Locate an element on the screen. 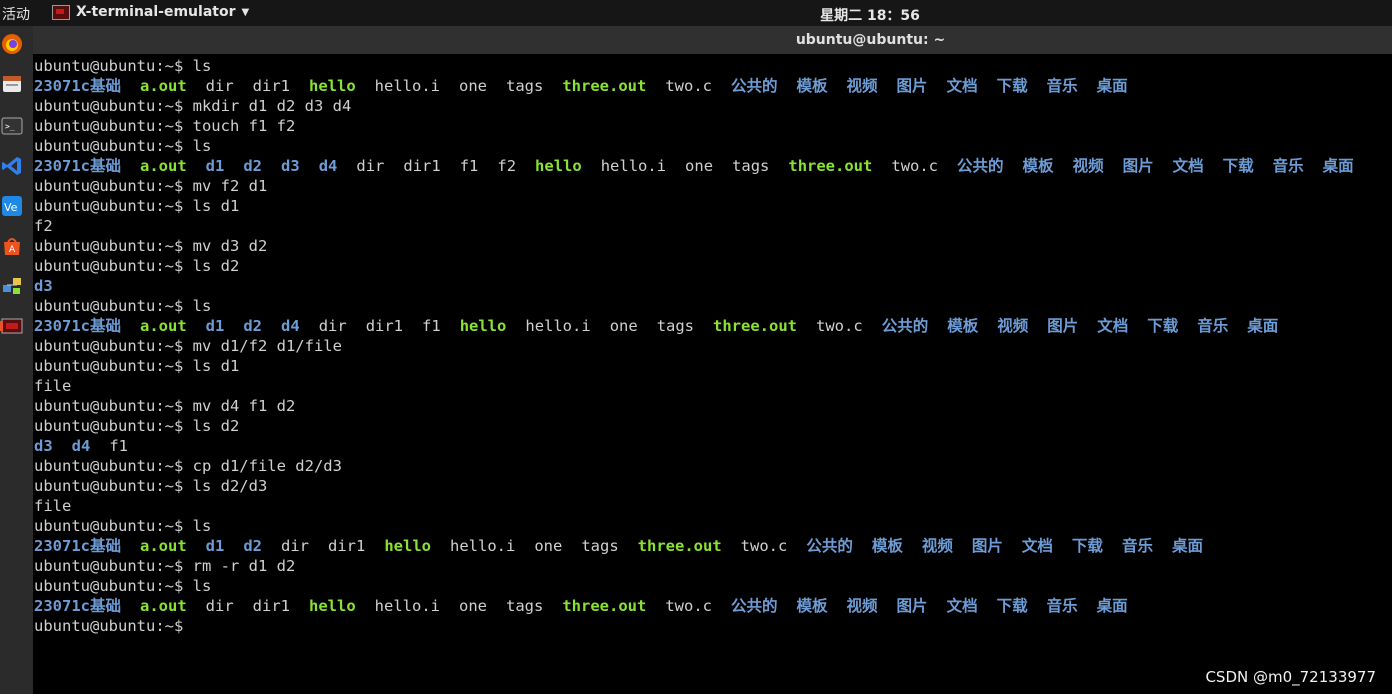 Image resolution: width=1392 pixels, height=694 pixels. window-titlebar: ubuntu@ubuntu: ~ is located at coordinates (712, 40).